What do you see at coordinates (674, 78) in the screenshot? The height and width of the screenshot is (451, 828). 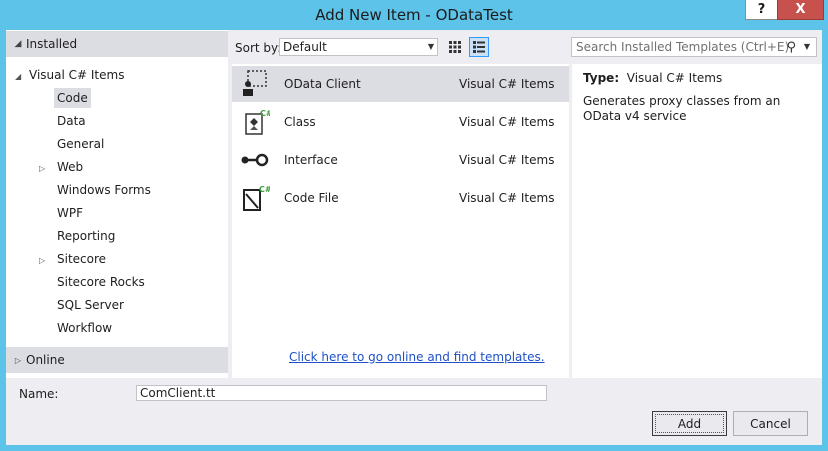 I see `type-value: Visual C# Items` at bounding box center [674, 78].